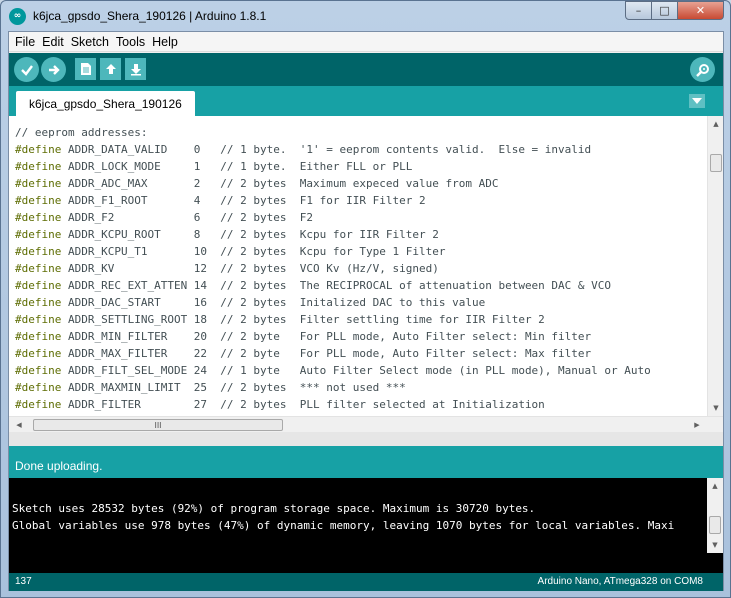 The height and width of the screenshot is (598, 731). I want to click on tab-bar: k6jca_gpsdo_Shera_190126, so click(366, 101).